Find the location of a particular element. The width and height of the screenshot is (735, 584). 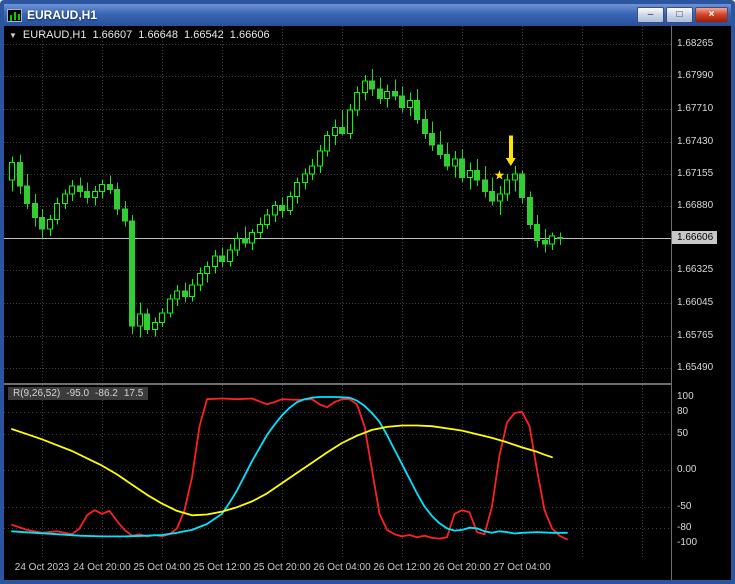

price-axis-label: 1.66325 is located at coordinates (695, 270).